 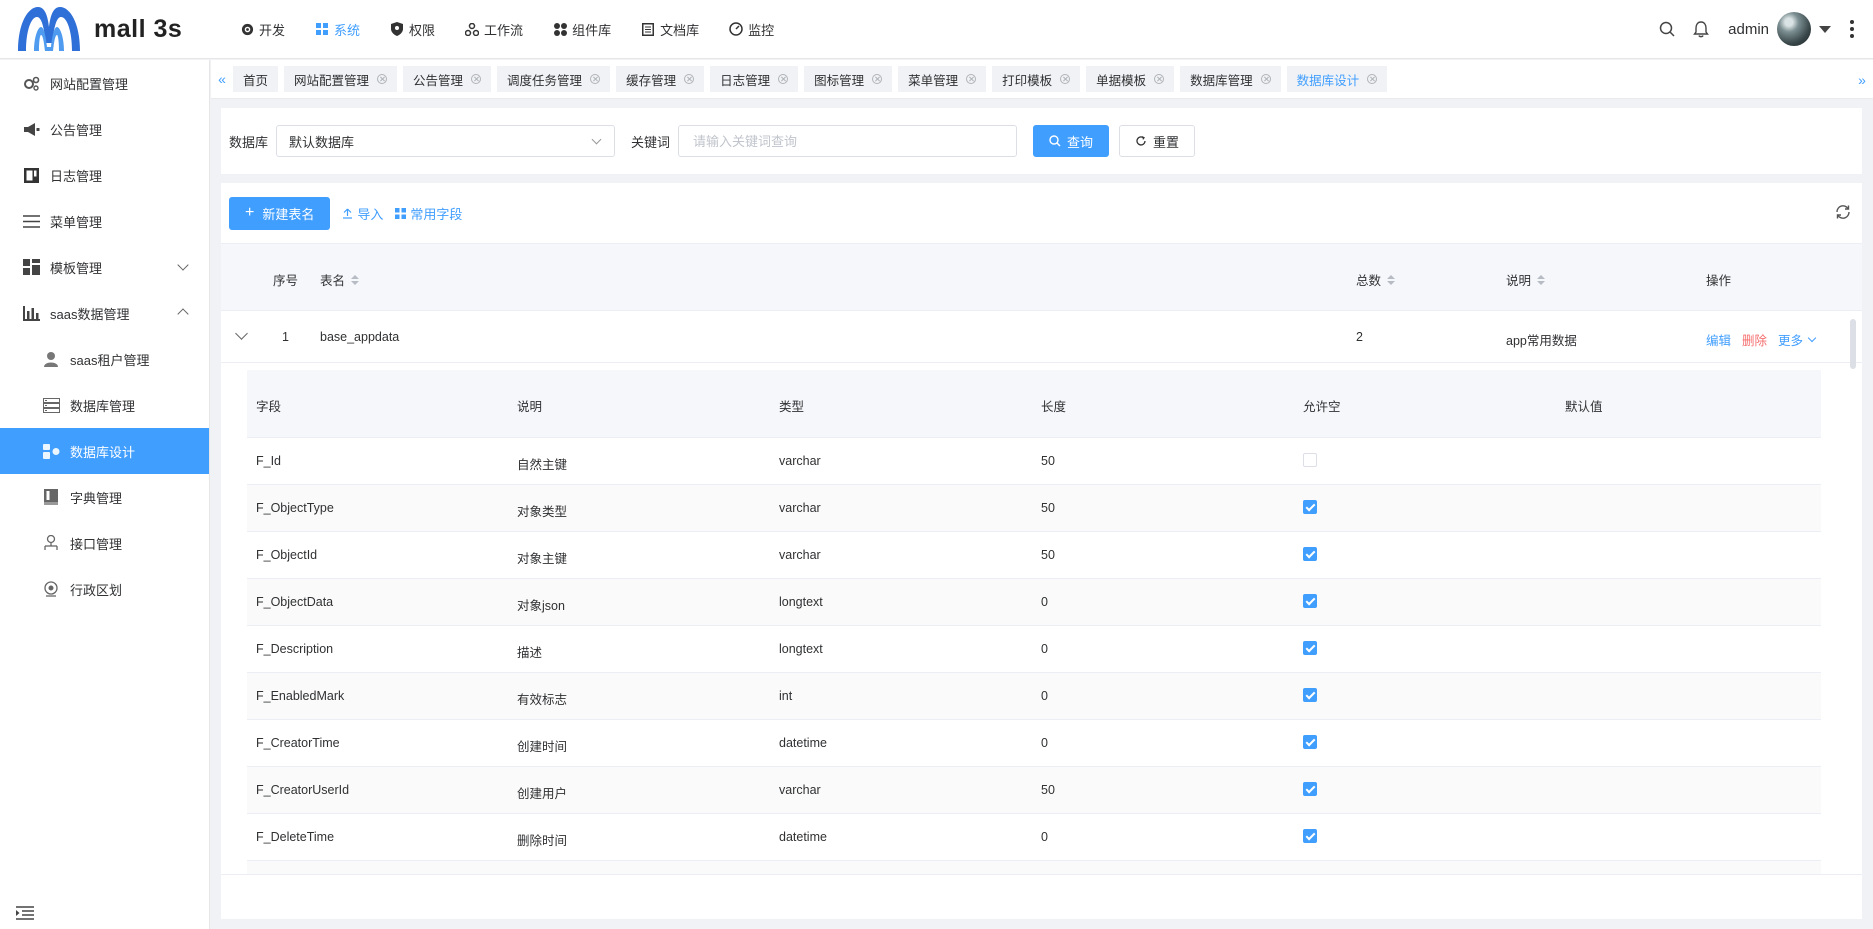 I want to click on bell-icon, so click(x=1701, y=29).